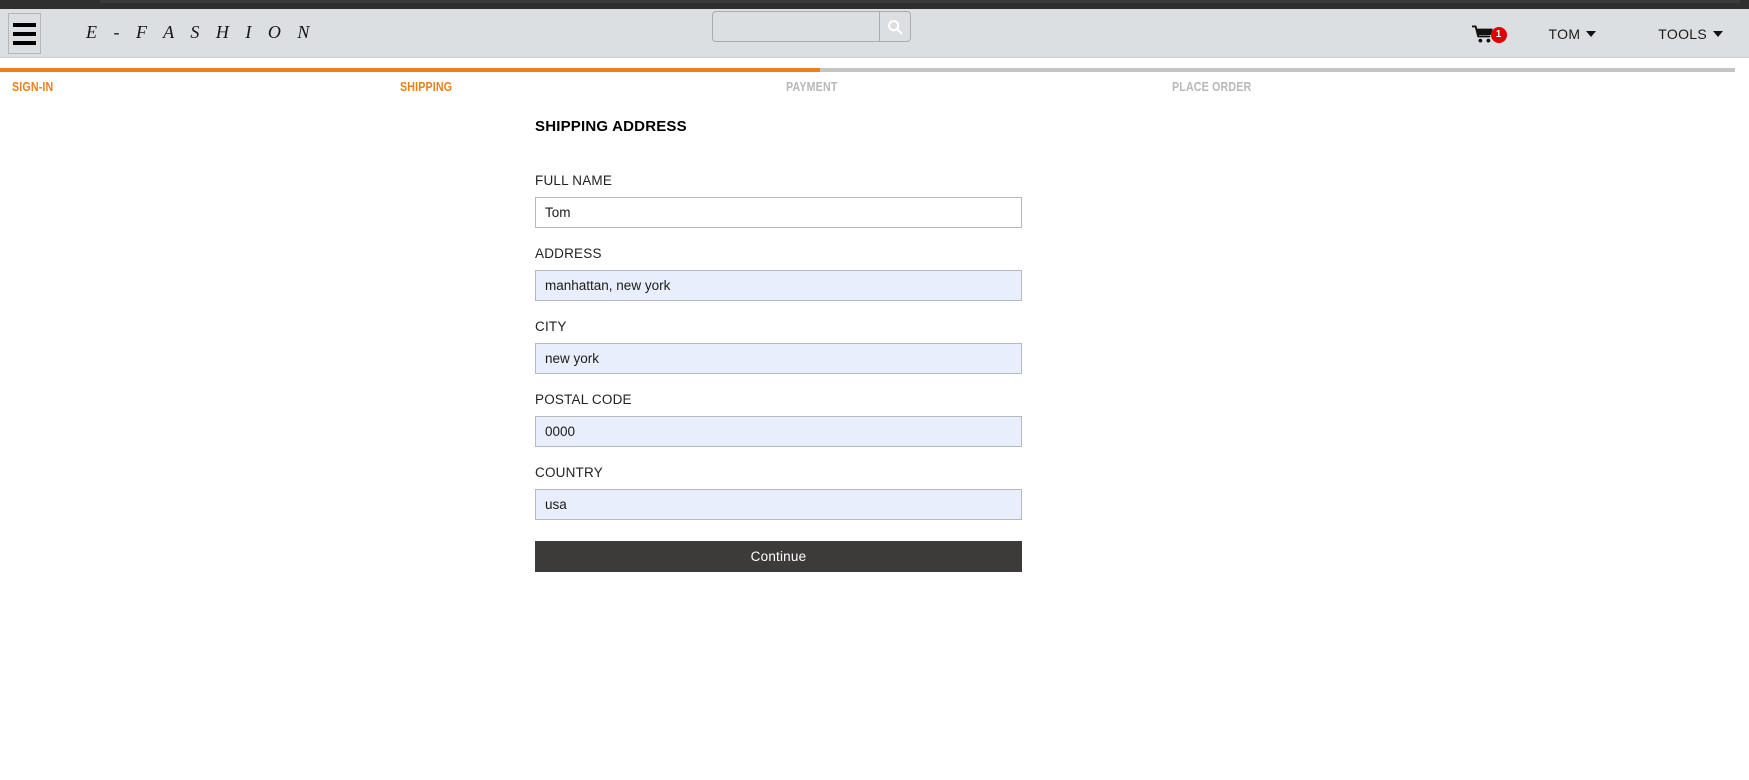  Describe the element at coordinates (778, 431) in the screenshot. I see `postal-code-input` at that location.